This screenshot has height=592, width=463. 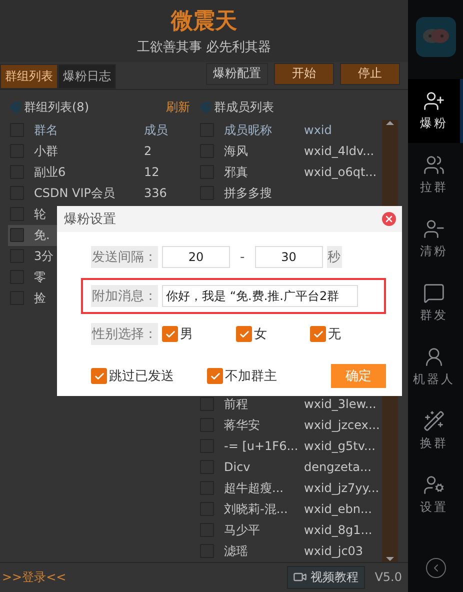 I want to click on unit-label: 秒, so click(x=334, y=257).